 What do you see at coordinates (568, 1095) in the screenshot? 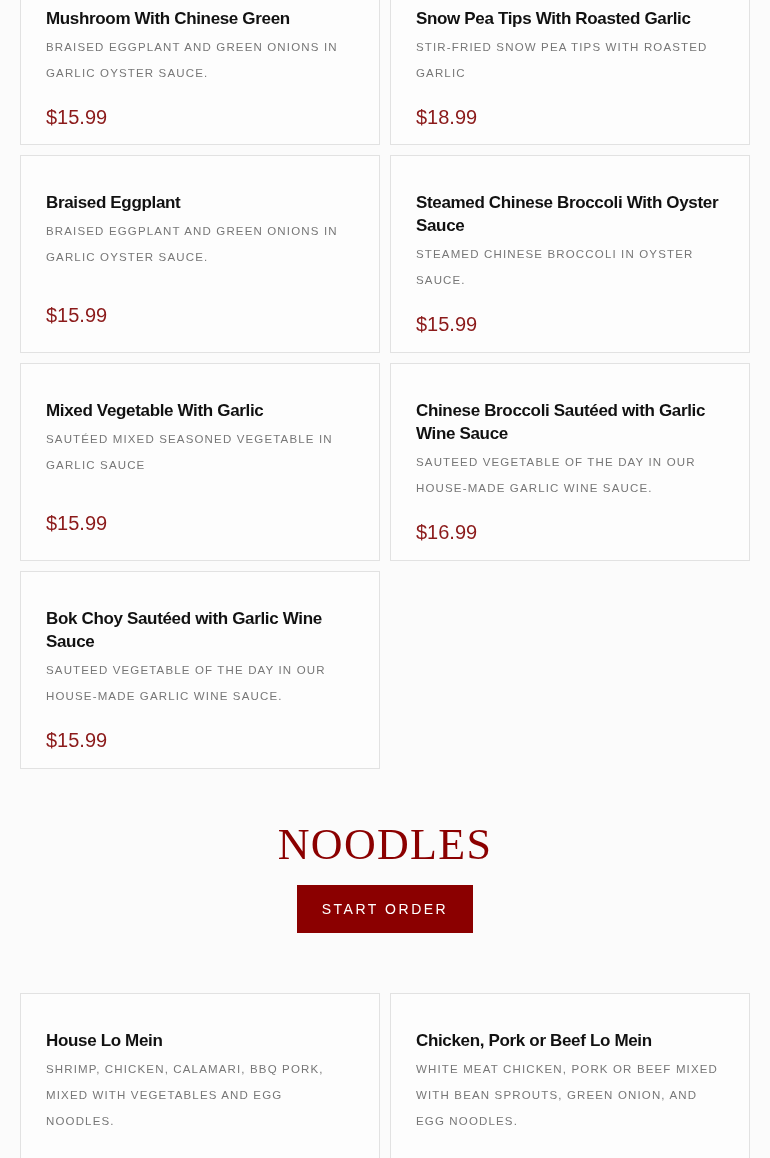
I see `dish-description: WHITE MEAT CHICKEN, PORK OR BEEF MIXED WITH BEAN SPROUTS, GREEN ONION, AND EGG NOODLES.` at bounding box center [568, 1095].